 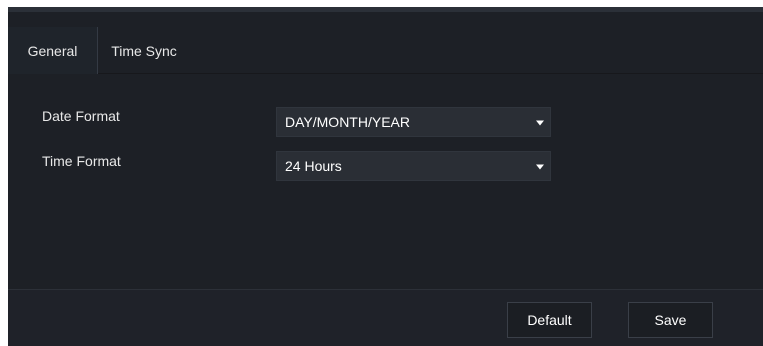 I want to click on save-button: Save, so click(x=670, y=320).